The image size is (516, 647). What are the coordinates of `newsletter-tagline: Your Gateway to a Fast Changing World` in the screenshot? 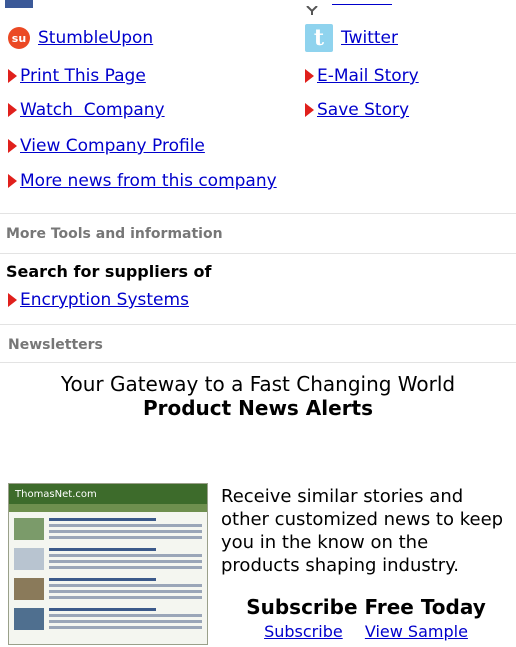 It's located at (258, 384).